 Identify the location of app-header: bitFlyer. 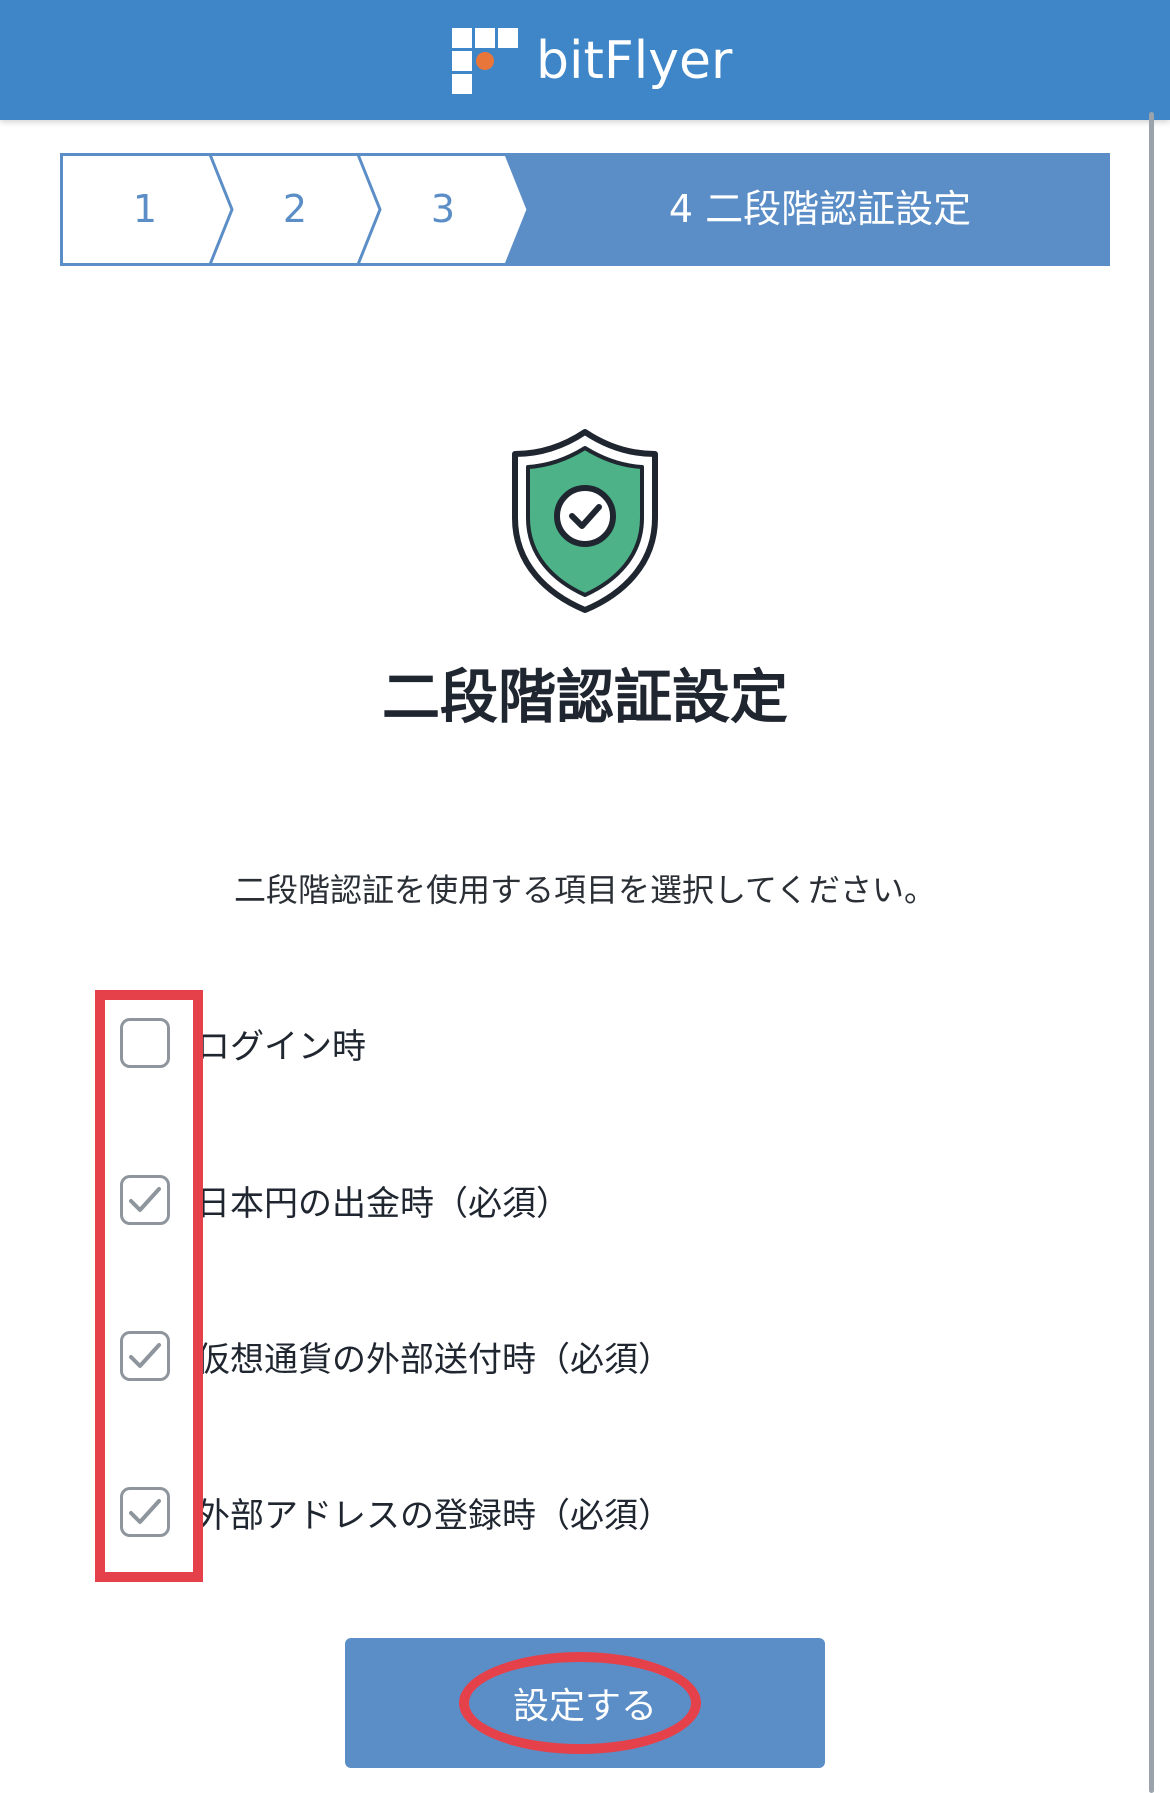
(585, 60).